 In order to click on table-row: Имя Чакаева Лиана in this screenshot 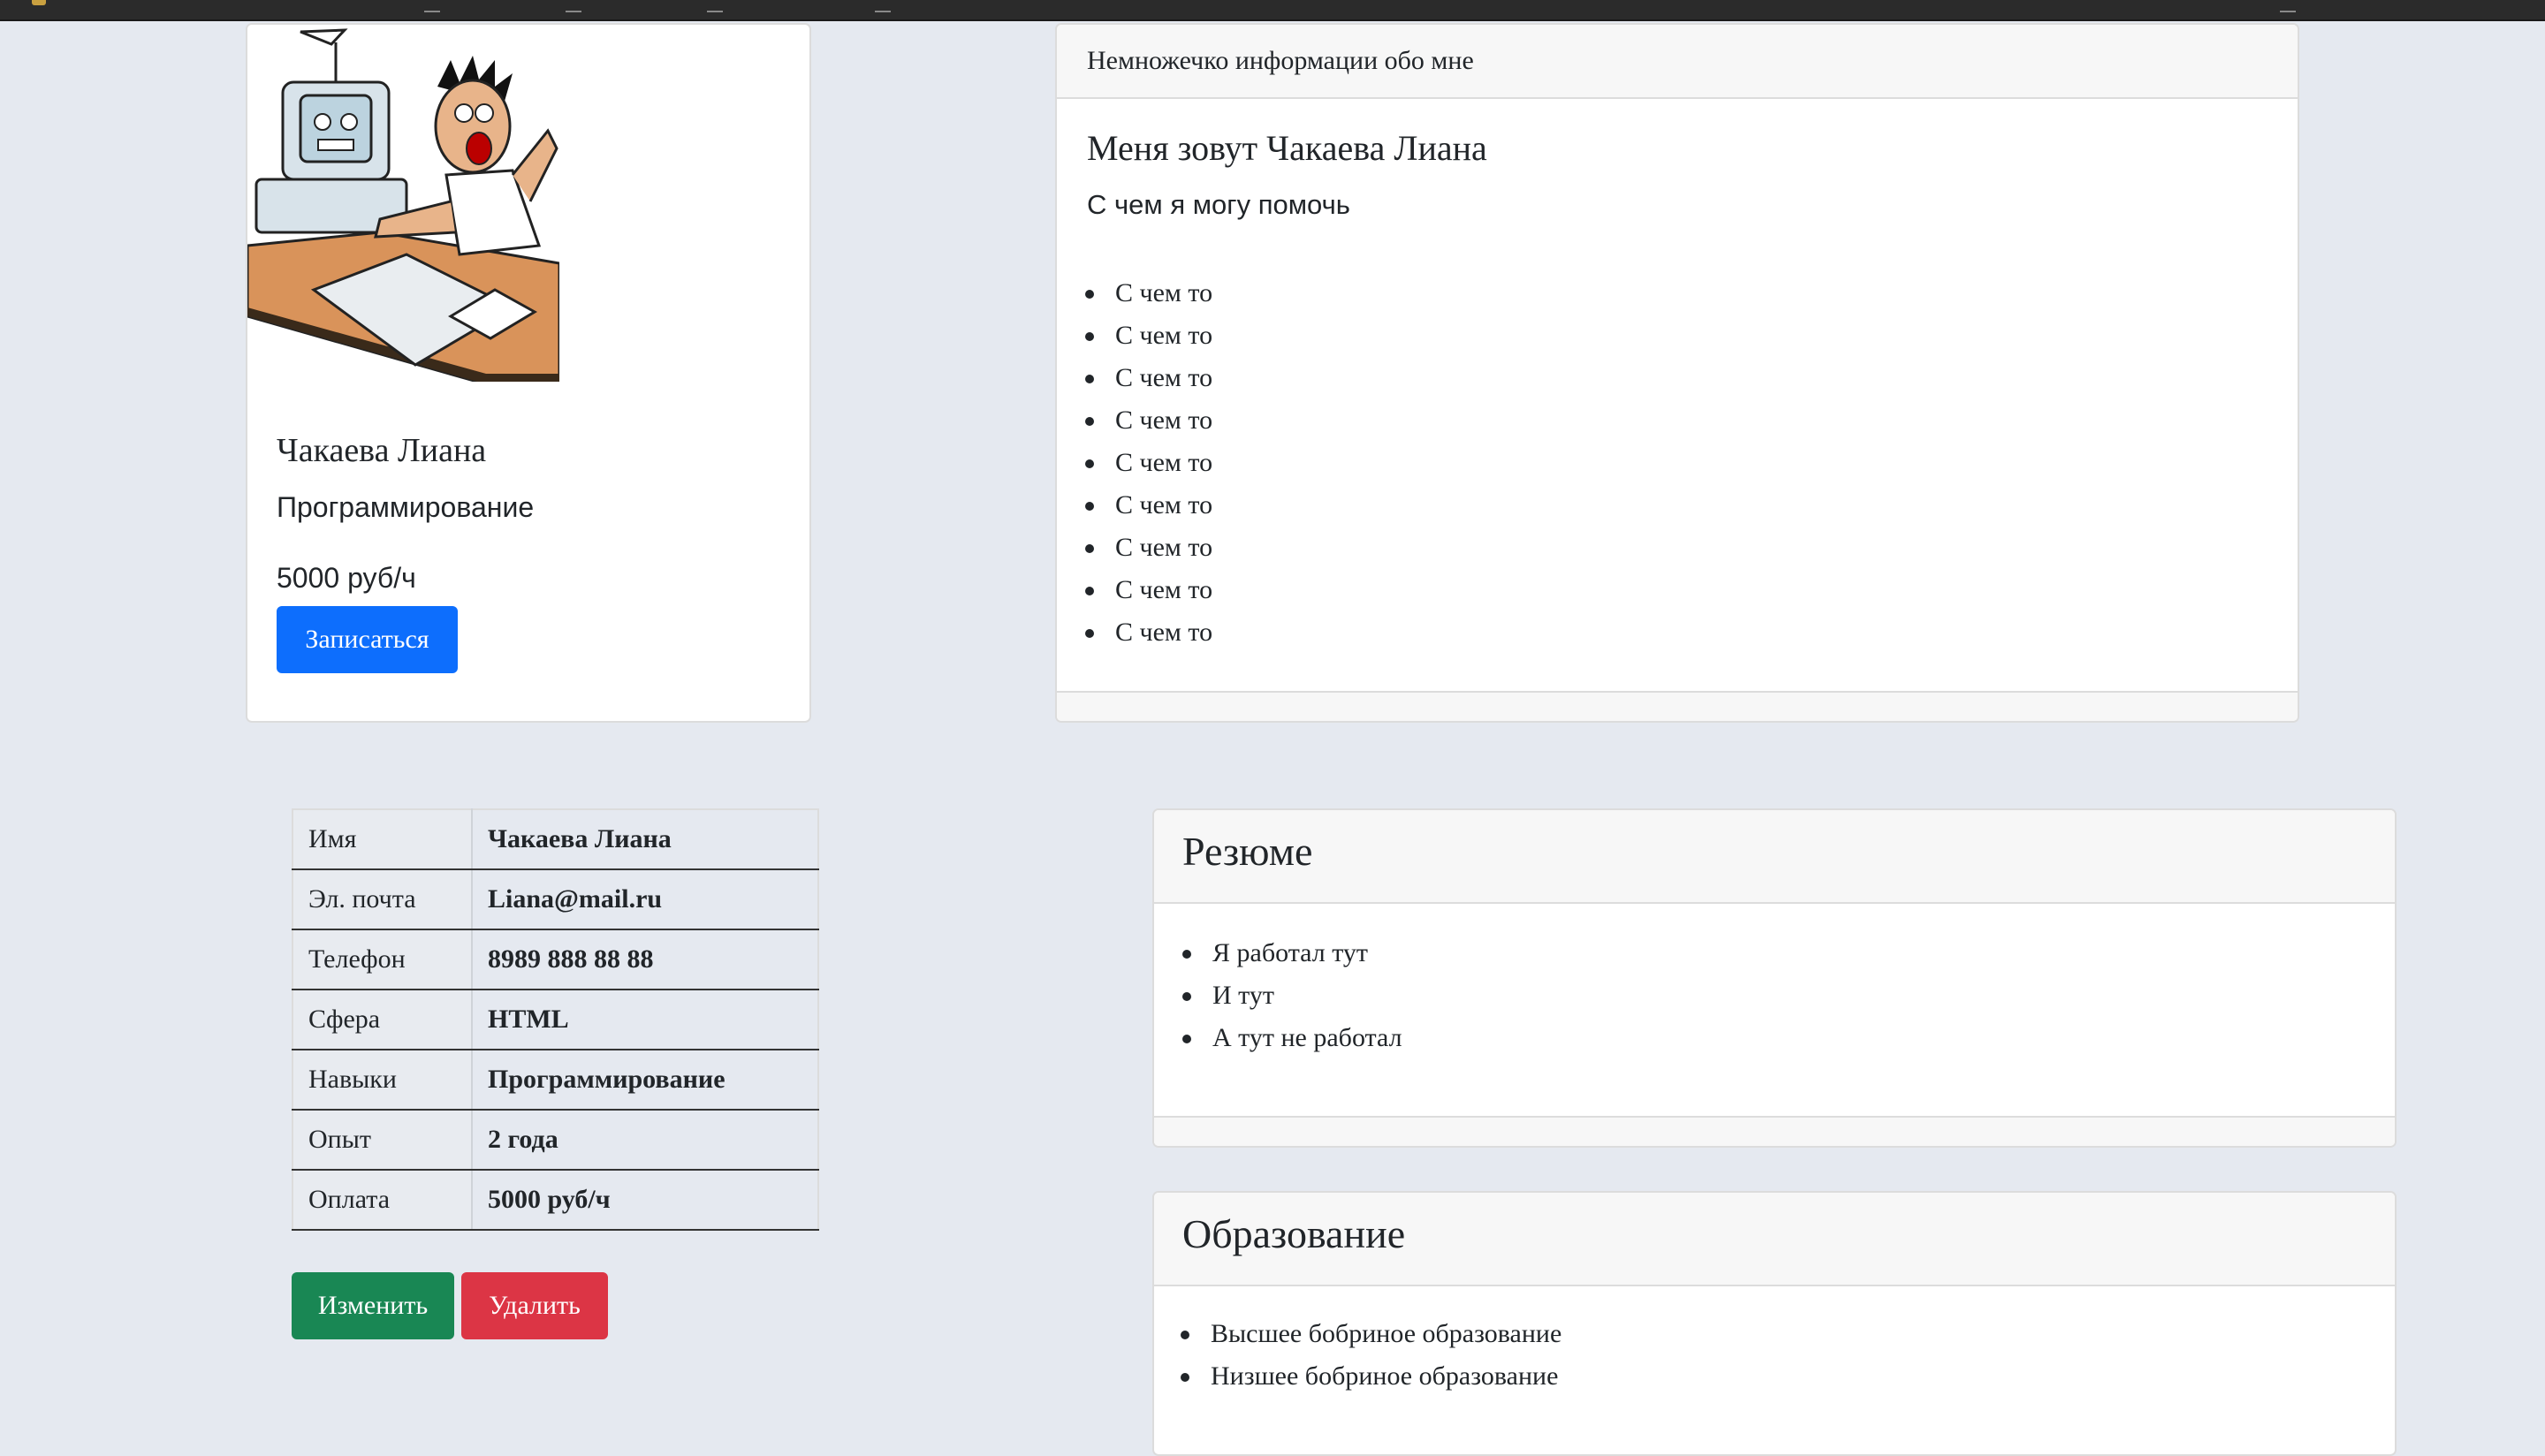, I will do `click(555, 839)`.